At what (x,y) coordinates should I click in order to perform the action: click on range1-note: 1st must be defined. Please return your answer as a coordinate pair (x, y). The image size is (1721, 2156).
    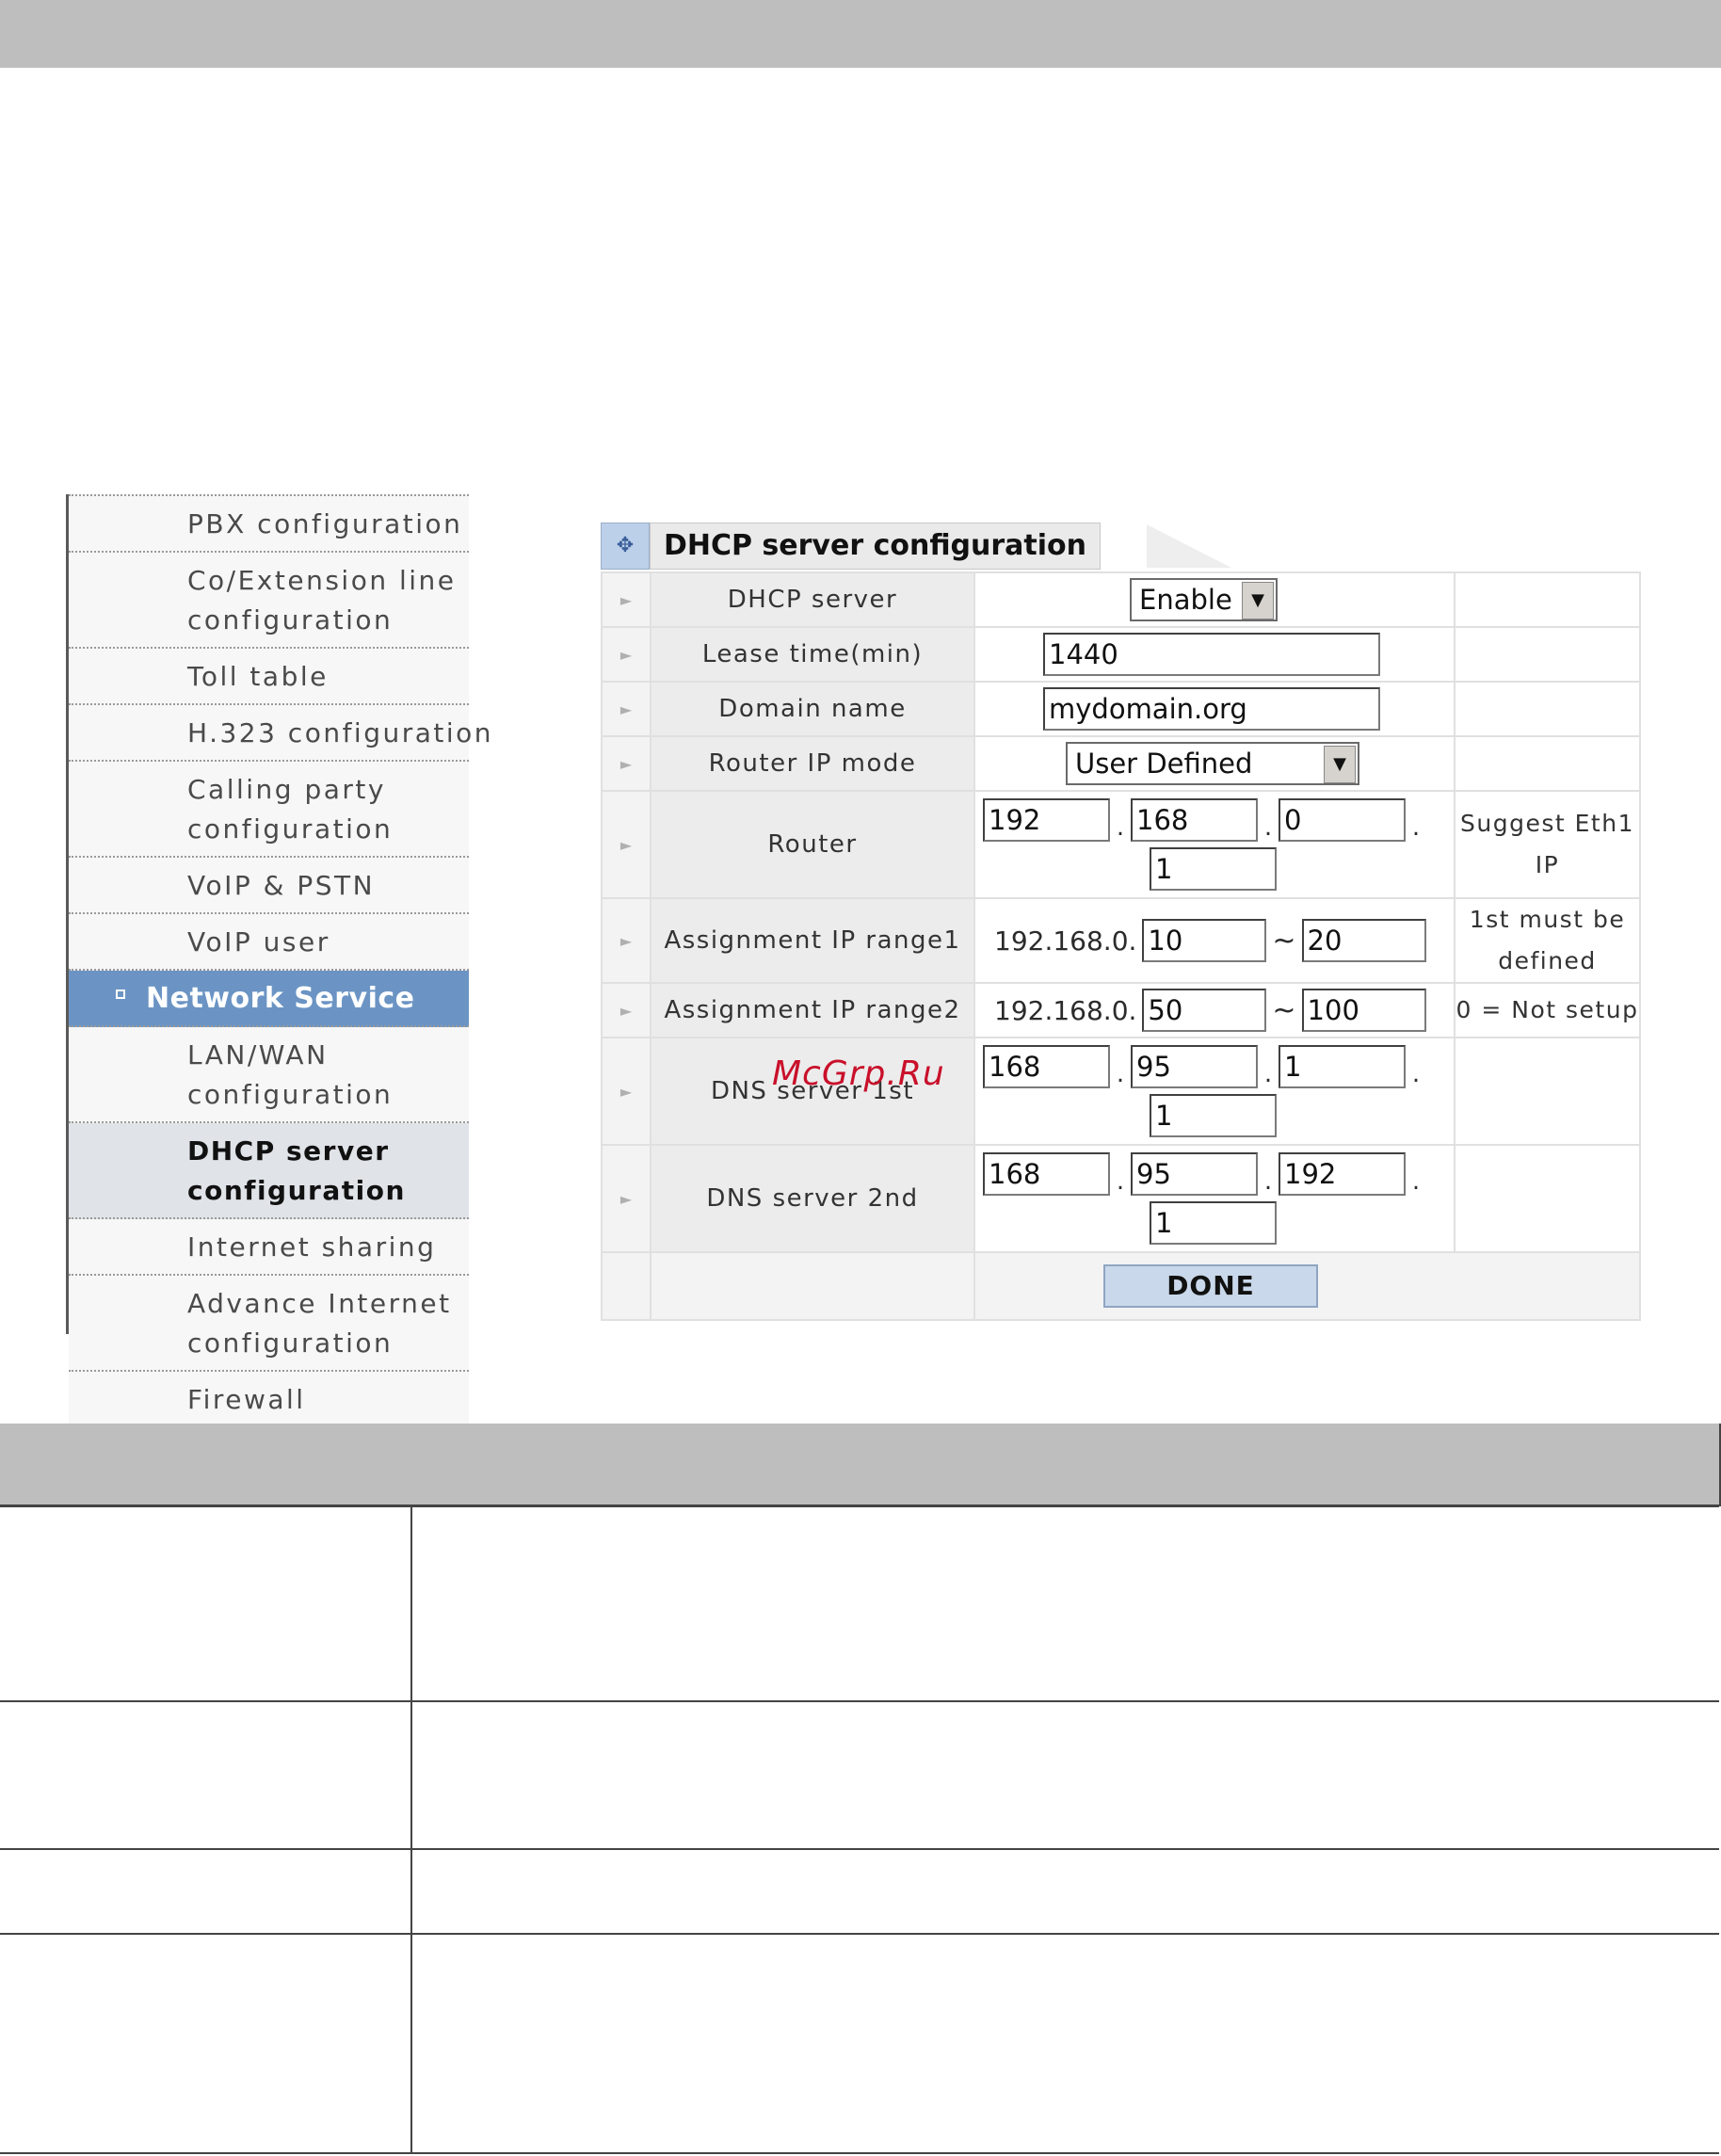
    Looking at the image, I should click on (1547, 940).